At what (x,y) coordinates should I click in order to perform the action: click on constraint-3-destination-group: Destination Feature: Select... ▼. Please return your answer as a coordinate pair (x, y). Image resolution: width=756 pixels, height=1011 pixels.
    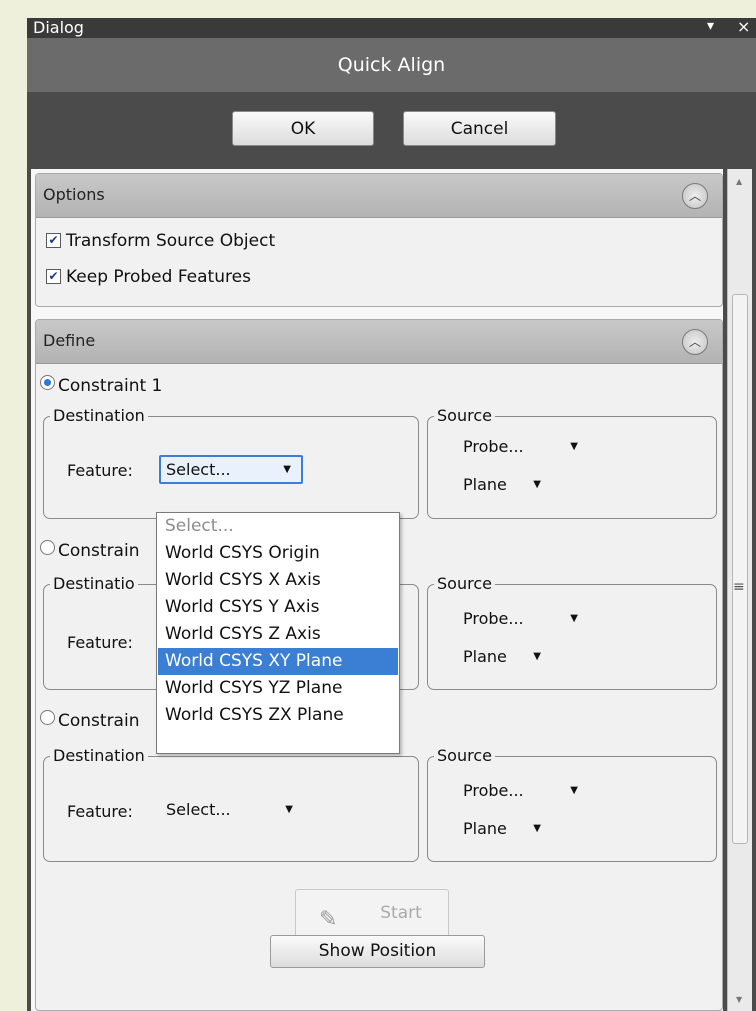
    Looking at the image, I should click on (231, 804).